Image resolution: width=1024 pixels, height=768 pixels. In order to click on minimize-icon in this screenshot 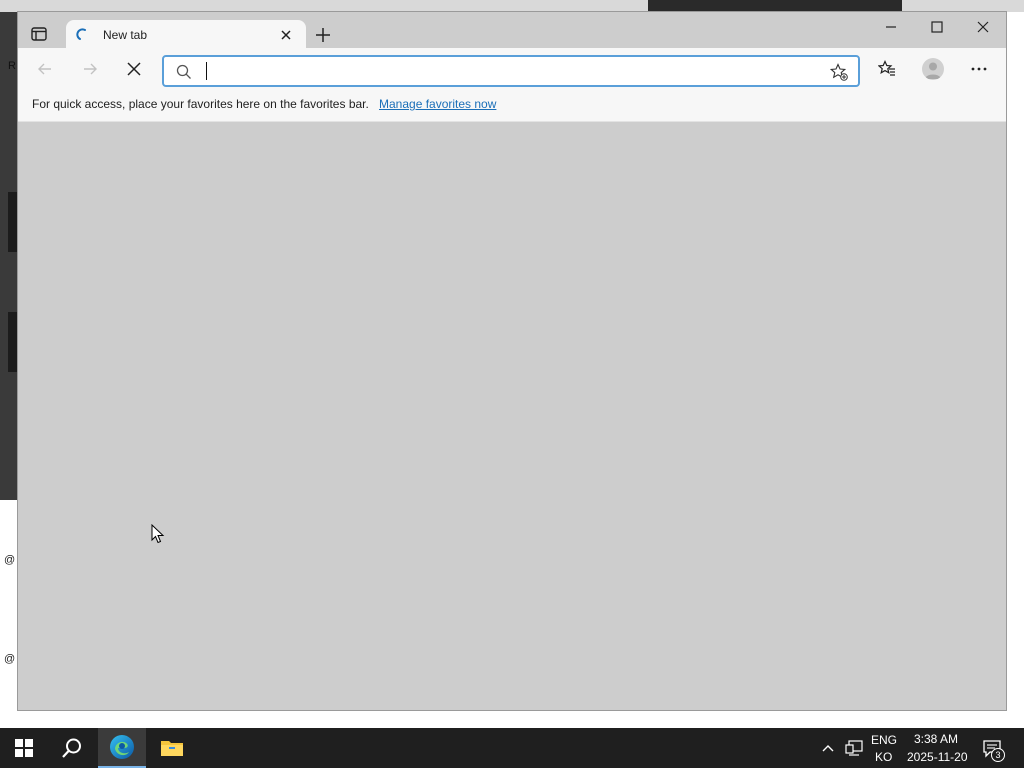, I will do `click(891, 27)`.